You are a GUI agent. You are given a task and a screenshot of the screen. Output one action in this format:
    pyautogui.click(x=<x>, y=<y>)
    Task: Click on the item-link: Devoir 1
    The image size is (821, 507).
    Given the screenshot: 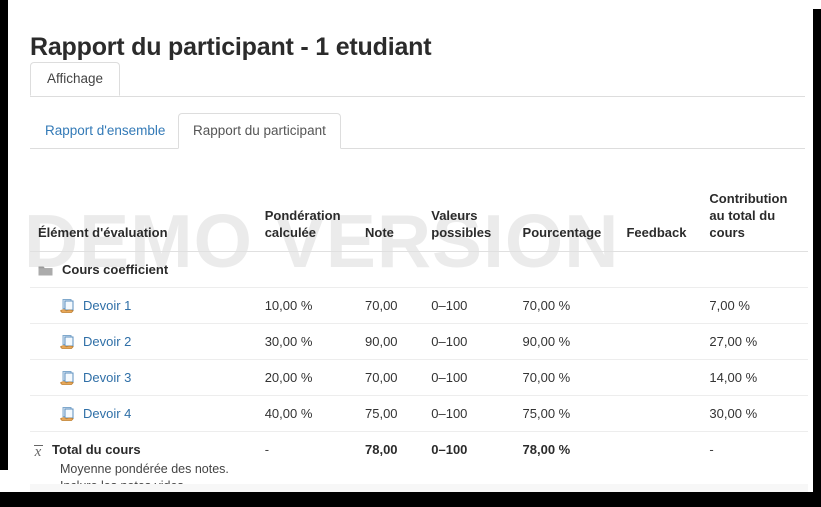 What is the action you would take?
    pyautogui.click(x=107, y=305)
    